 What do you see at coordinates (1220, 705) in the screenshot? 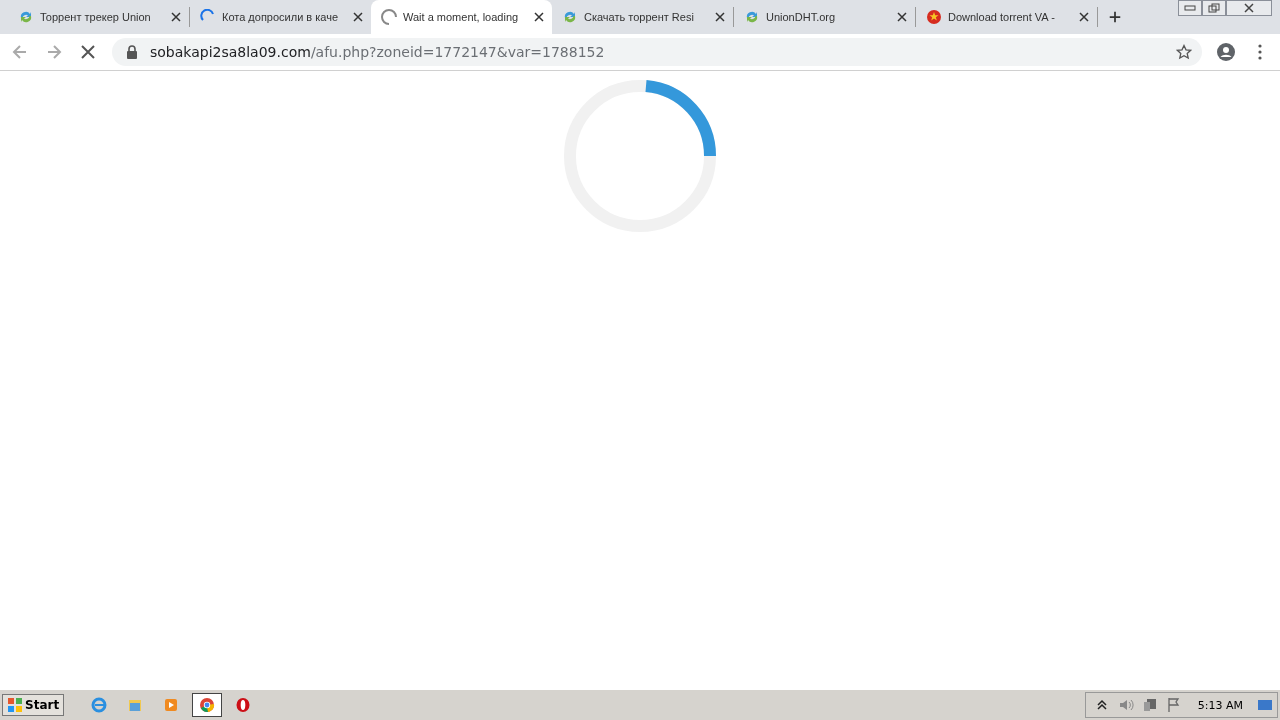
I see `clock: 5:13 AM` at bounding box center [1220, 705].